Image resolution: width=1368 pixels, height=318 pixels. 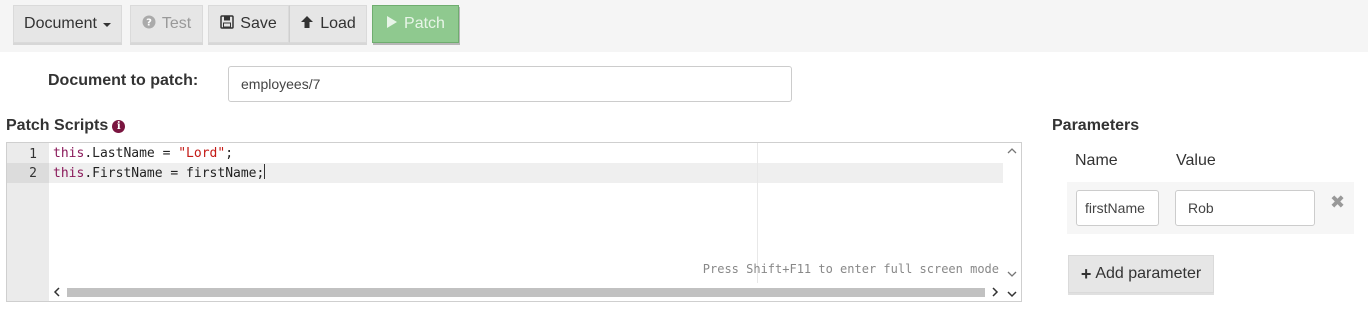 I want to click on param-name-input: firstName, so click(x=1117, y=208).